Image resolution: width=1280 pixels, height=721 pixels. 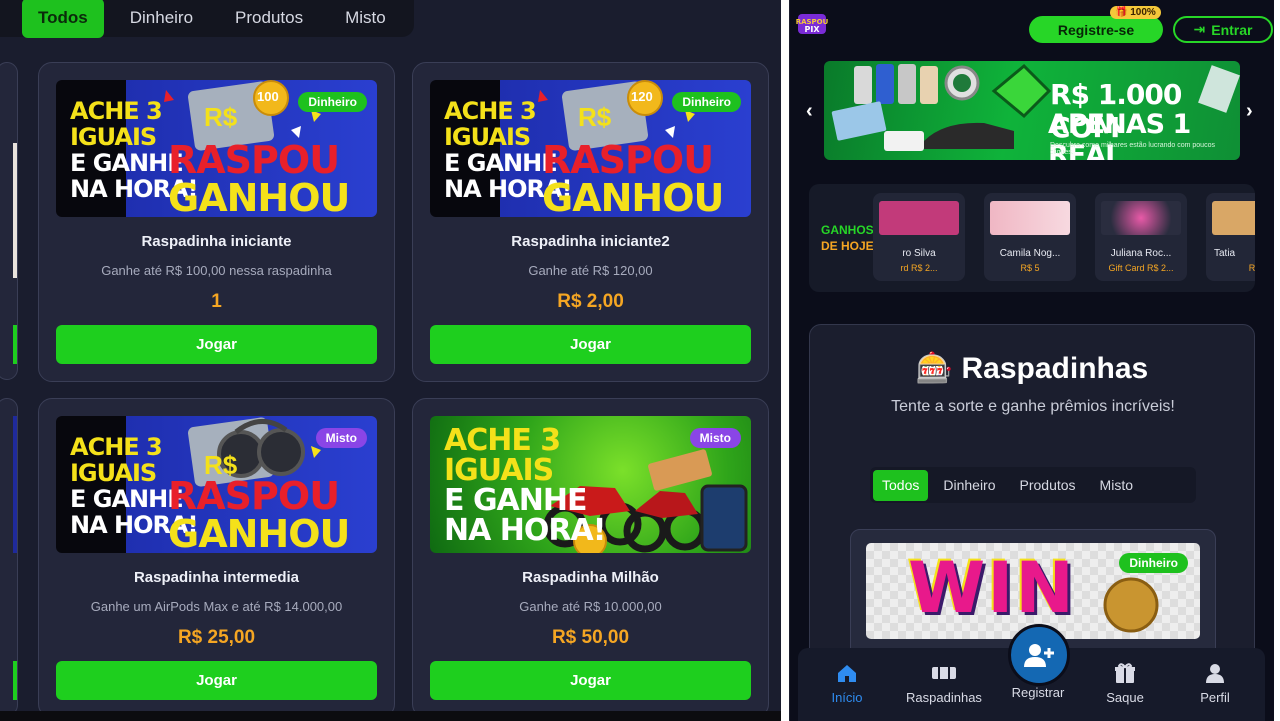 I want to click on home-icon, so click(x=847, y=673).